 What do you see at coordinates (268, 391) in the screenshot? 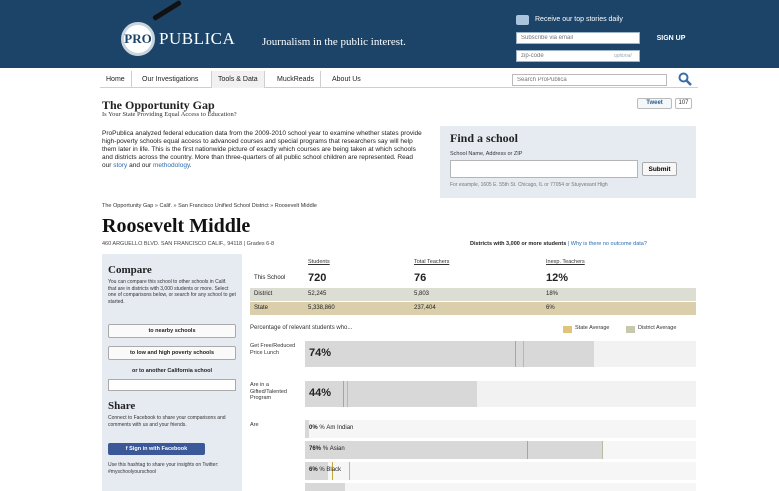
I see `gifted-label: Are in a Gifted/Talented Program` at bounding box center [268, 391].